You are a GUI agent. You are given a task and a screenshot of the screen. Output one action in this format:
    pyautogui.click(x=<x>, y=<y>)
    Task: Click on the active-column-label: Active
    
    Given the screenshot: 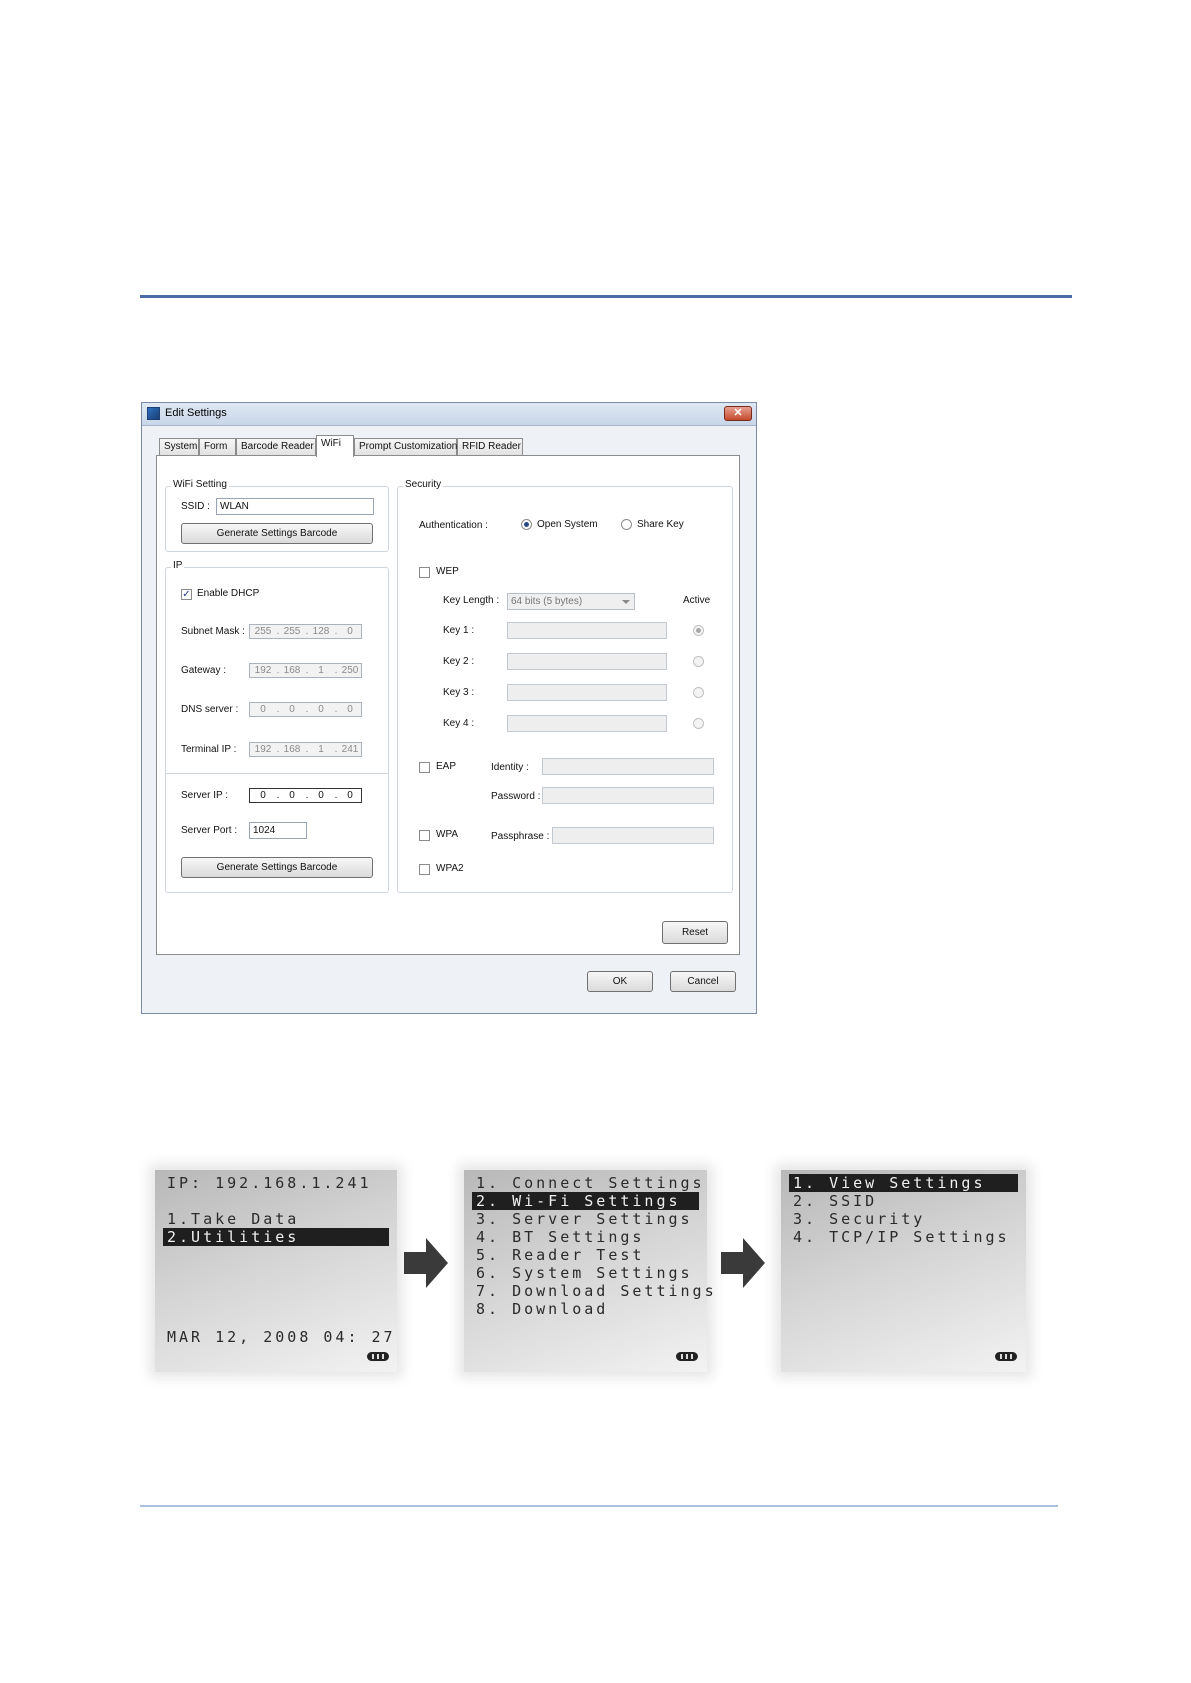 What is the action you would take?
    pyautogui.click(x=697, y=600)
    